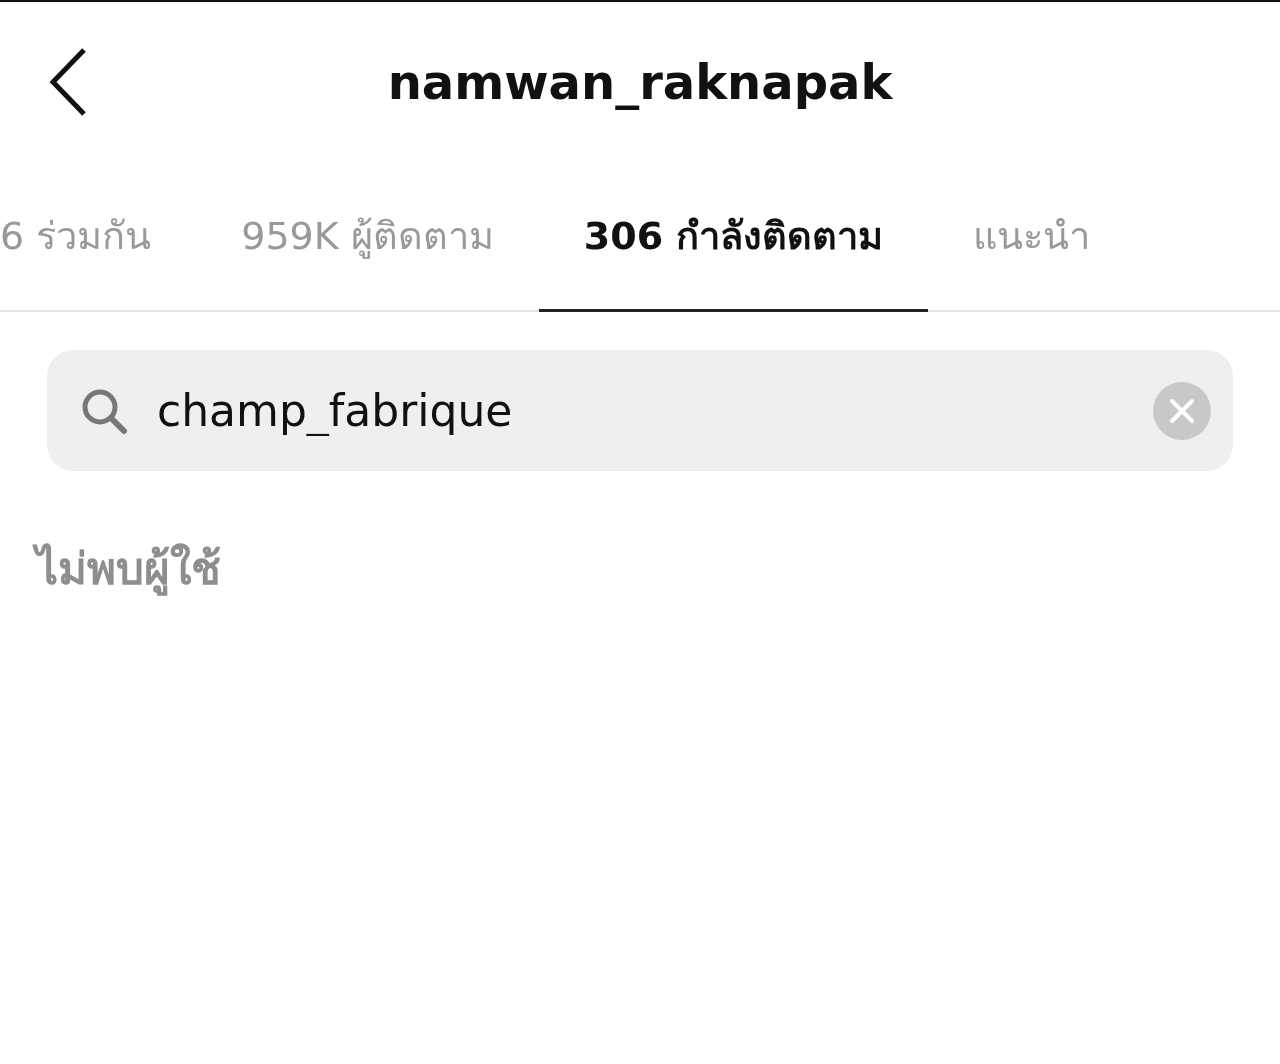  What do you see at coordinates (733, 237) in the screenshot?
I see `tab: 306 กำลังติดตาม` at bounding box center [733, 237].